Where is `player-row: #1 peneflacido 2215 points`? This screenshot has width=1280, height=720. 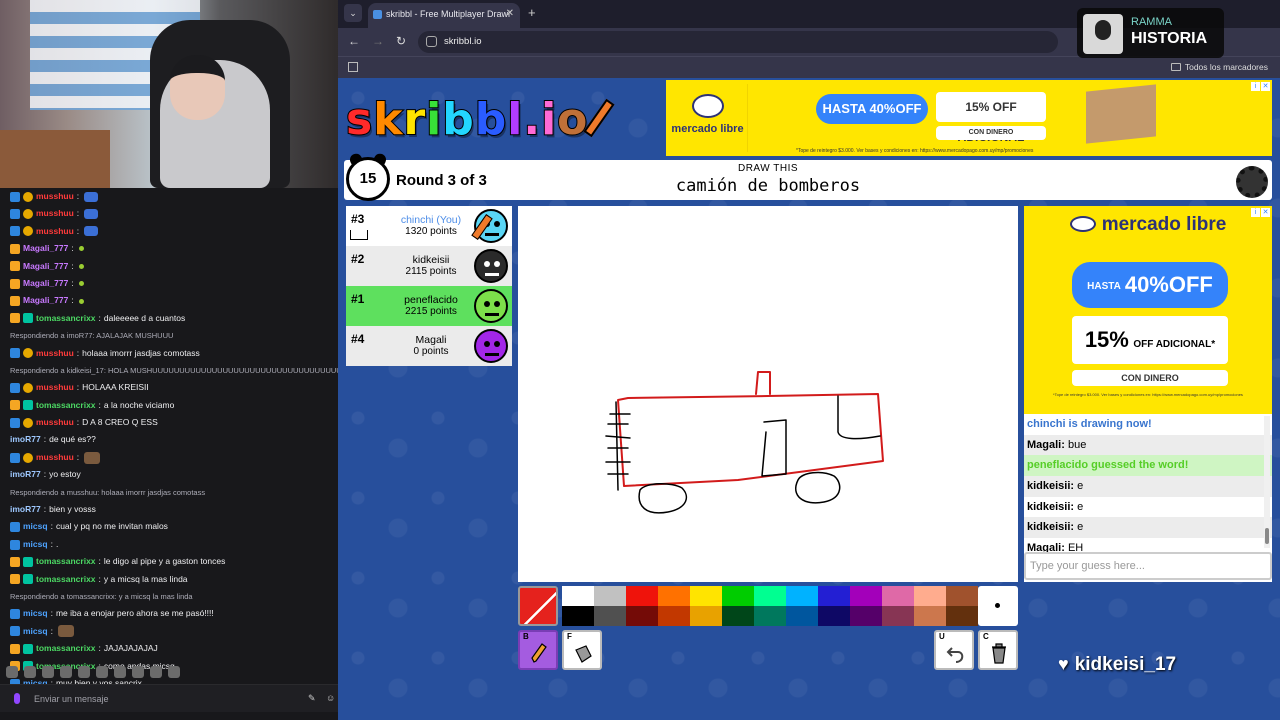 player-row: #1 peneflacido 2215 points is located at coordinates (429, 306).